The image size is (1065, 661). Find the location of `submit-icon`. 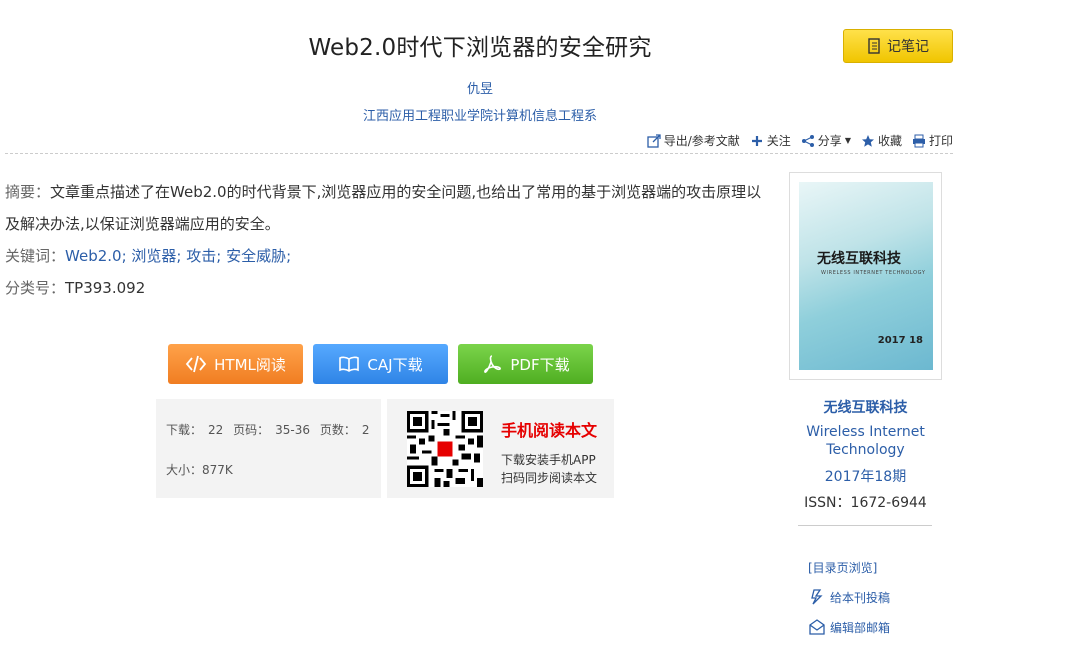

submit-icon is located at coordinates (817, 597).